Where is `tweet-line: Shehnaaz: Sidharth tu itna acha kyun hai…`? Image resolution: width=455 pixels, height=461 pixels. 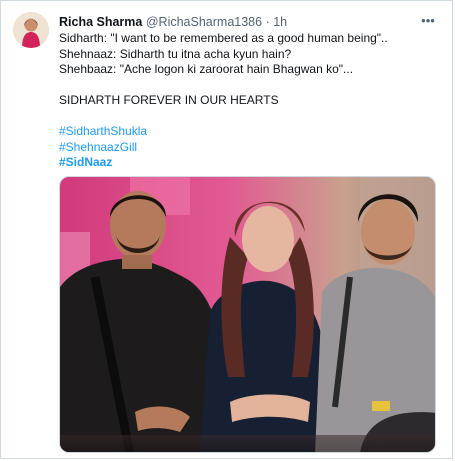 tweet-line: Shehnaaz: Sidharth tu itna acha kyun hai… is located at coordinates (175, 53).